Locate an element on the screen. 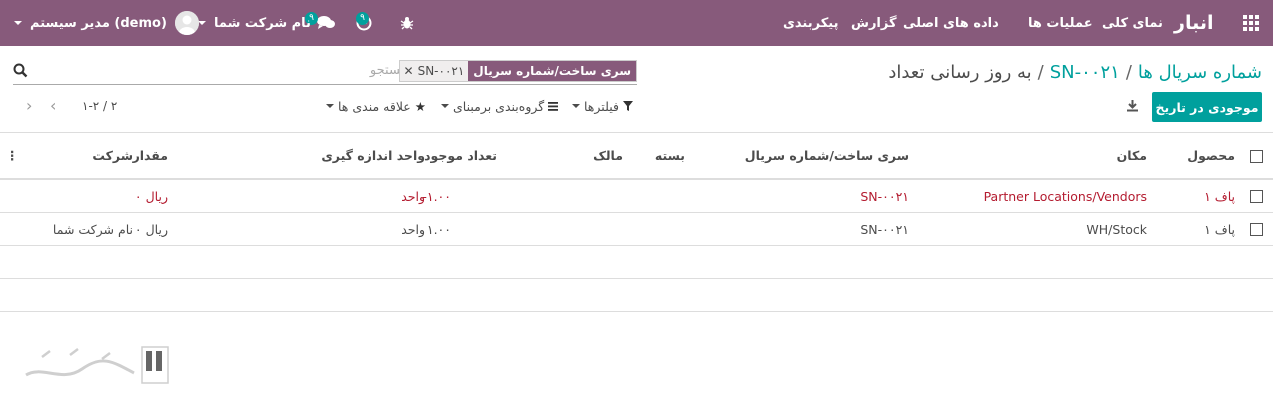  column-product: محصول is located at coordinates (1211, 155).